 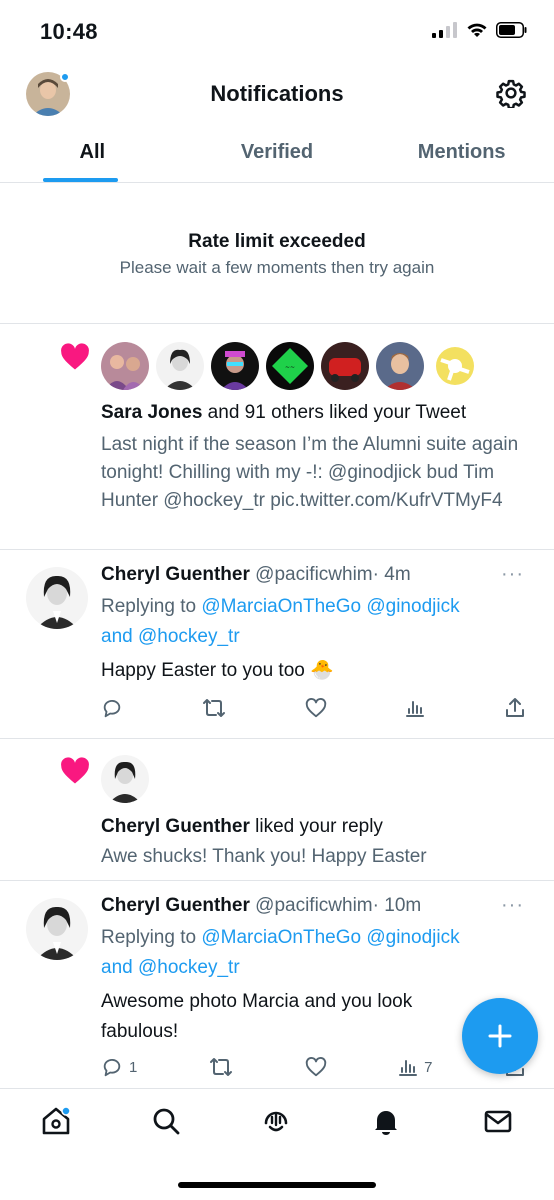 What do you see at coordinates (334, 412) in the screenshot?
I see `like-action-text: and 91 others liked your Tweet` at bounding box center [334, 412].